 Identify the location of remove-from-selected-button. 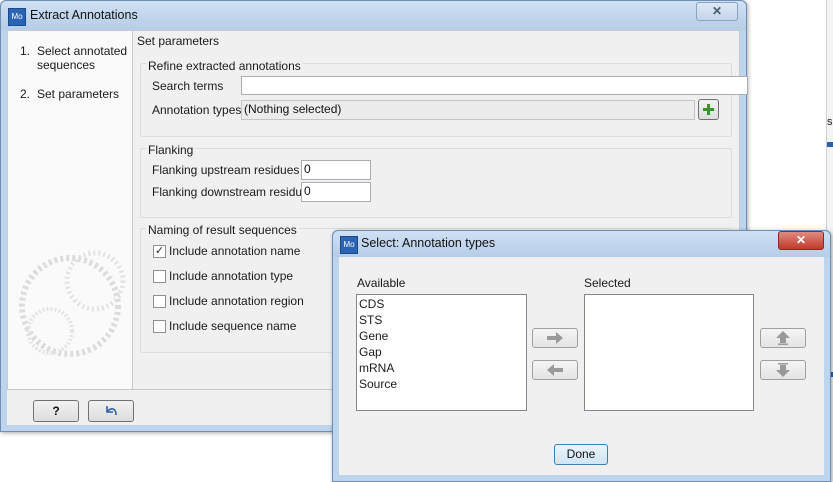
(555, 370).